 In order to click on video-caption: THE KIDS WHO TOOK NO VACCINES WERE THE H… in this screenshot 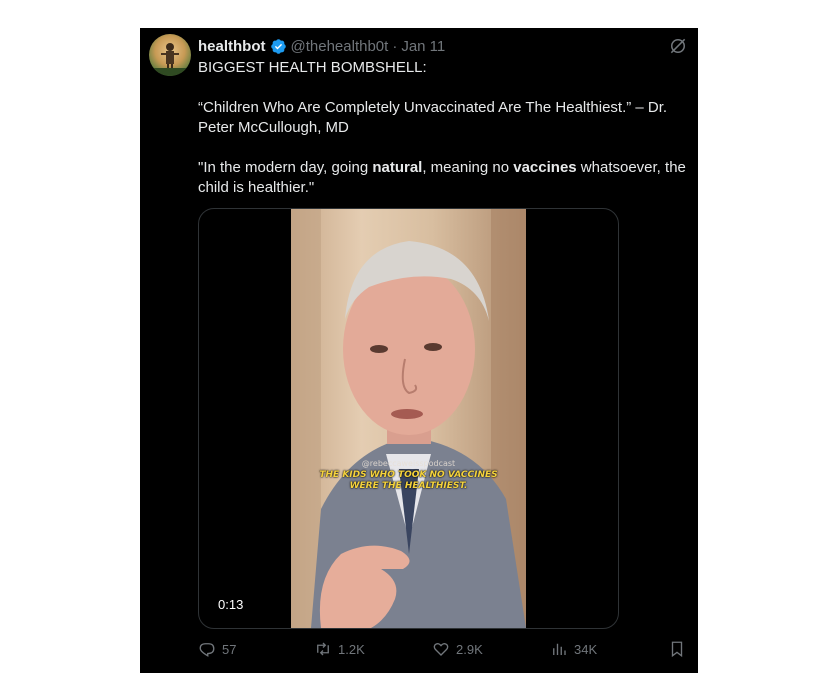, I will do `click(408, 480)`.